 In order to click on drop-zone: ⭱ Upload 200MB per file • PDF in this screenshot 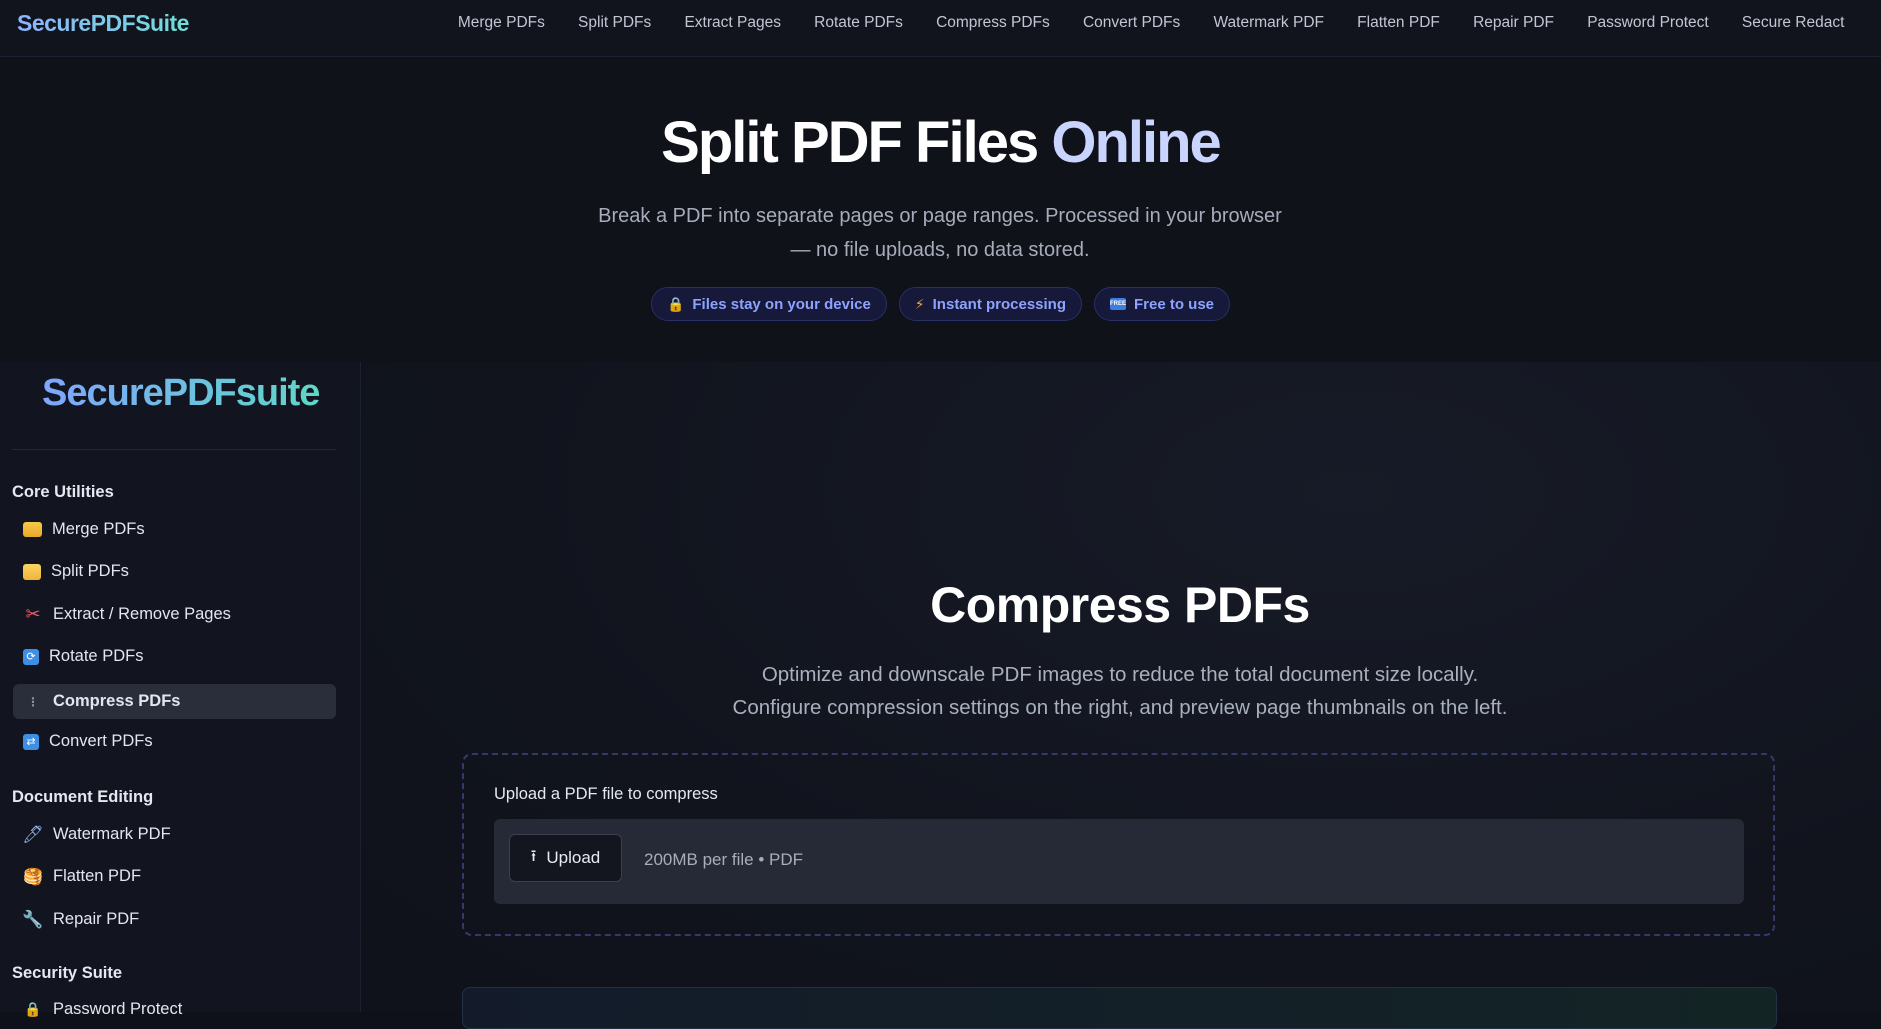, I will do `click(1119, 861)`.